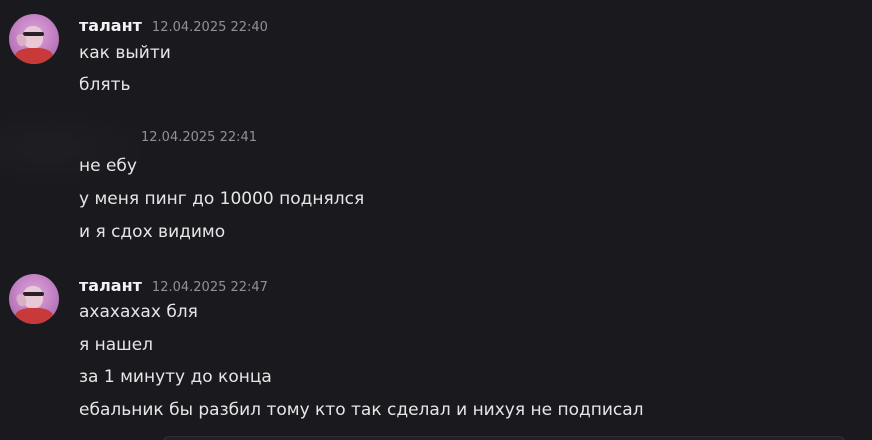  Describe the element at coordinates (138, 312) in the screenshot. I see `message-text: ахахахах бля` at that location.